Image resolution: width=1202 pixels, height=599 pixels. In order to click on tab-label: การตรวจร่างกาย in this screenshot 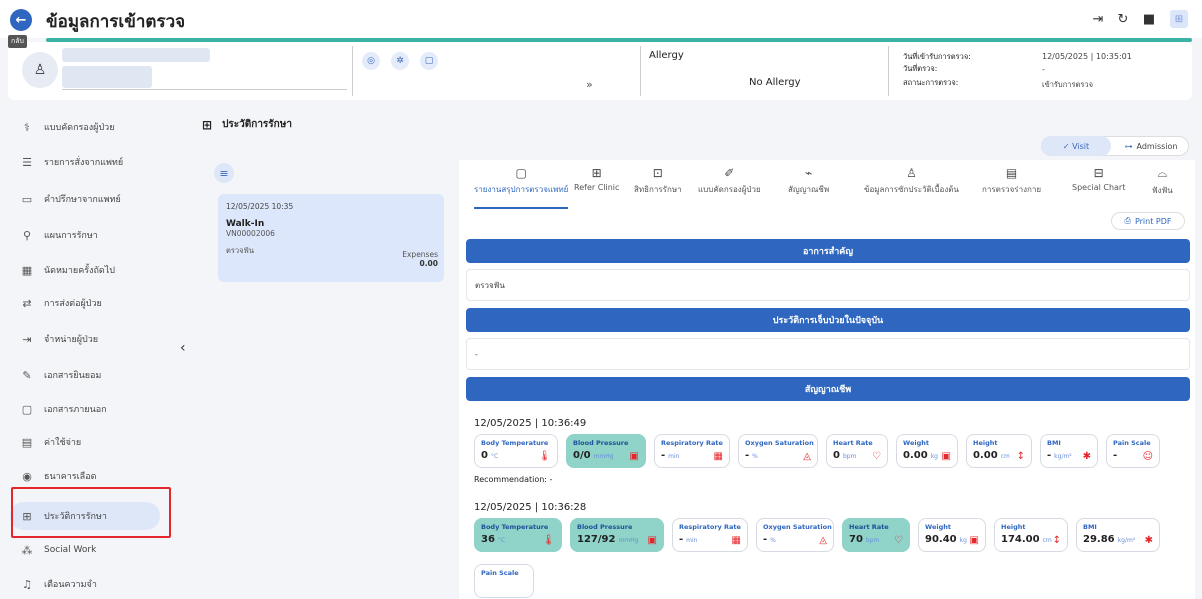, I will do `click(1012, 189)`.